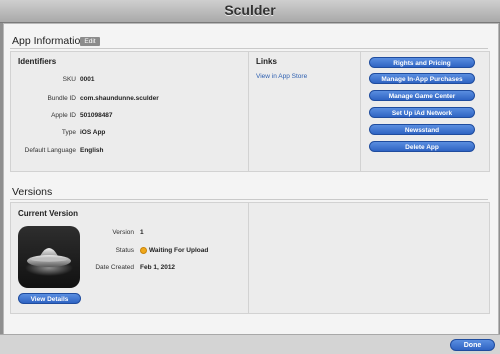  What do you see at coordinates (37, 61) in the screenshot?
I see `identifiers-heading: Identifiers` at bounding box center [37, 61].